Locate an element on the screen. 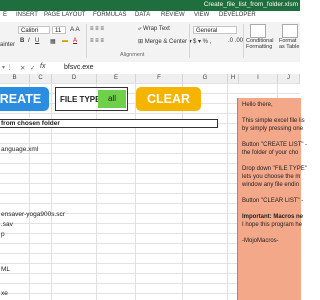  merge-center-button: ⊞ Merge & Center ▾ is located at coordinates (165, 41).